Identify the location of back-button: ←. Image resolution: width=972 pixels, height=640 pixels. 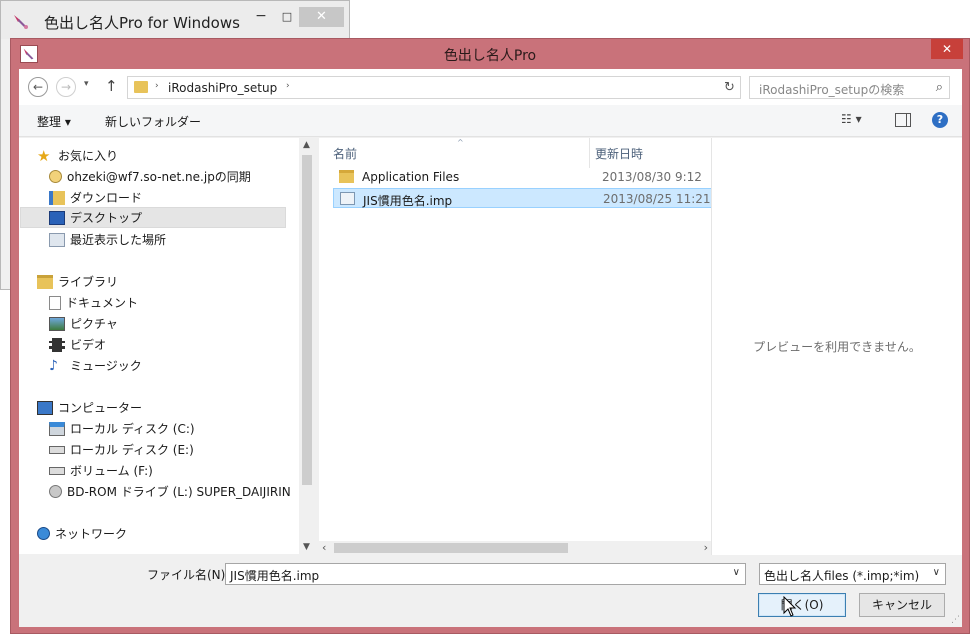
(38, 87).